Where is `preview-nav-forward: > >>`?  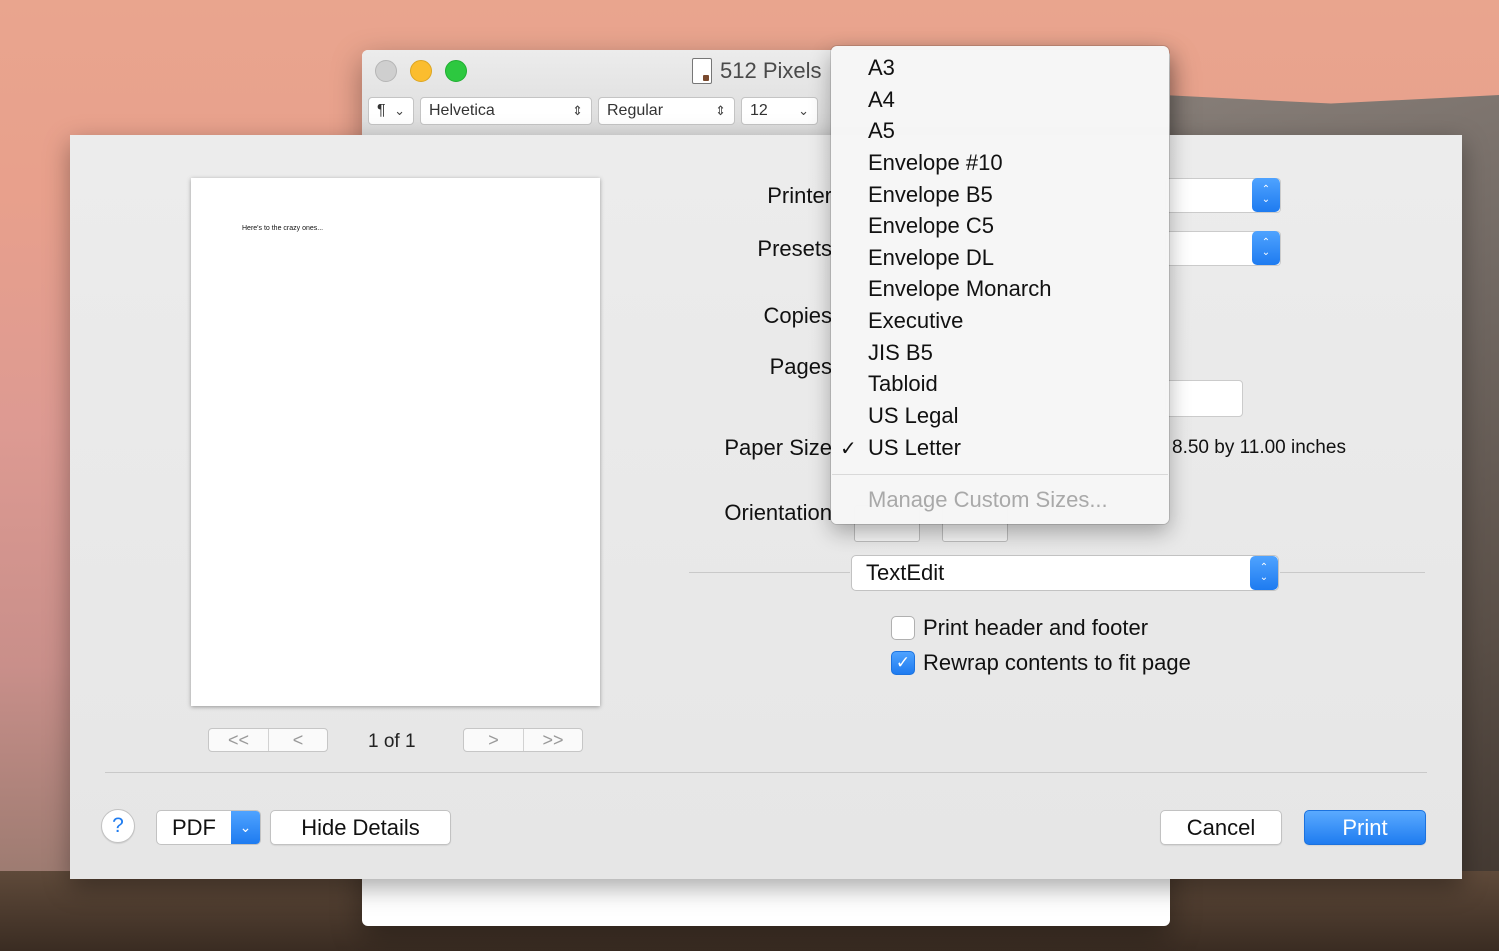 preview-nav-forward: > >> is located at coordinates (523, 740).